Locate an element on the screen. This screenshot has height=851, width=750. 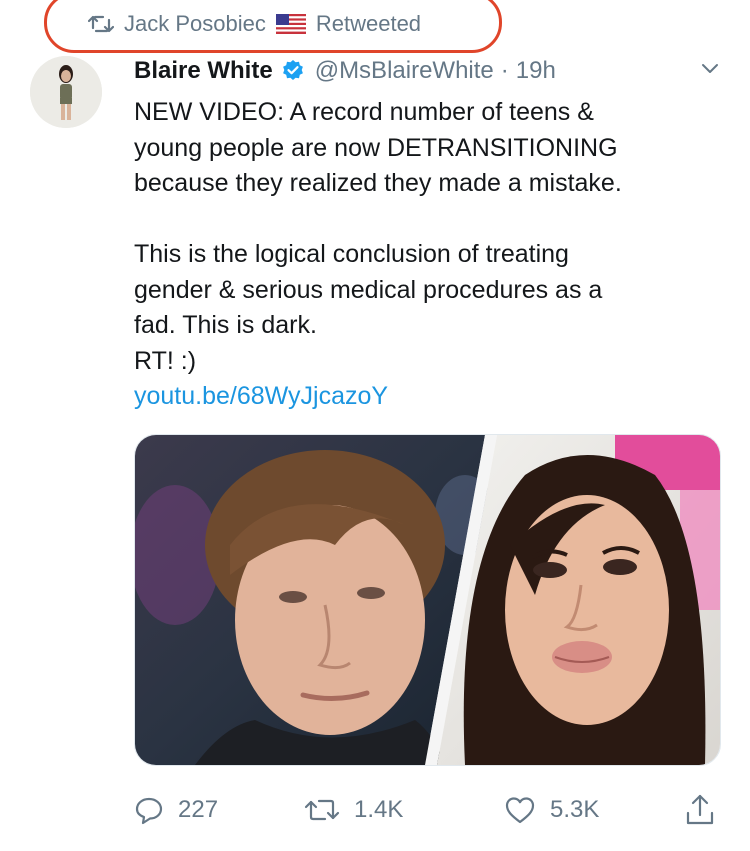
tweet-line: gender & serious medical procedures as a is located at coordinates (368, 289).